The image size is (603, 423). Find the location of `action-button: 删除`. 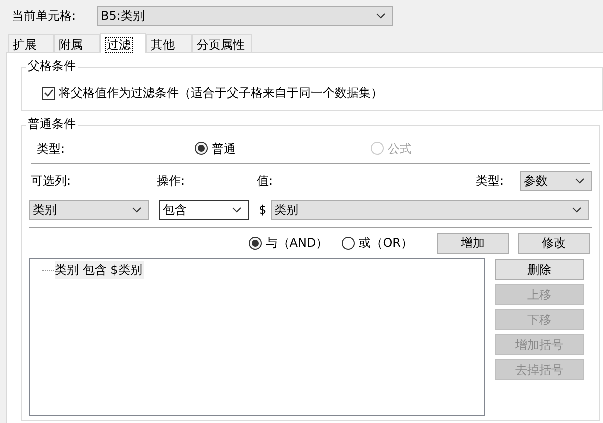

action-button: 删除 is located at coordinates (539, 269).